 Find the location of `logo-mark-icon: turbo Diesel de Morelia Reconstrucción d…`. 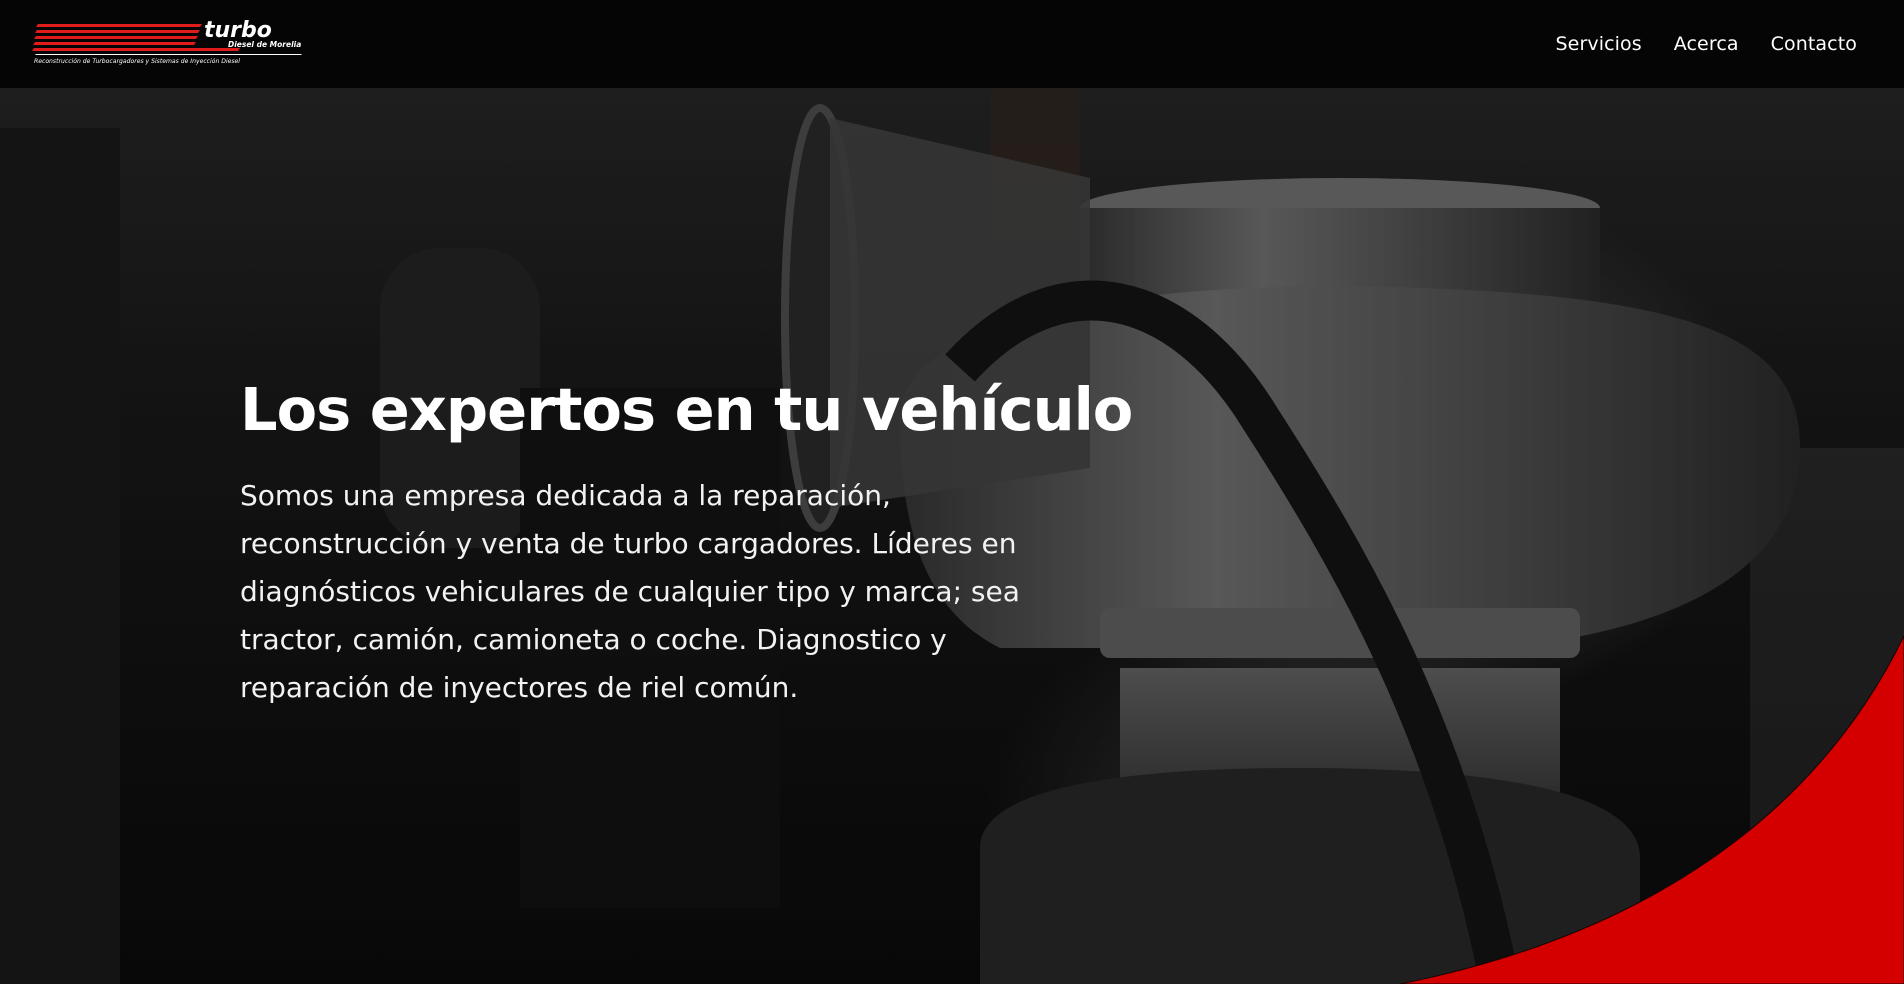

logo-mark-icon: turbo Diesel de Morelia Reconstrucción d… is located at coordinates (167, 41).